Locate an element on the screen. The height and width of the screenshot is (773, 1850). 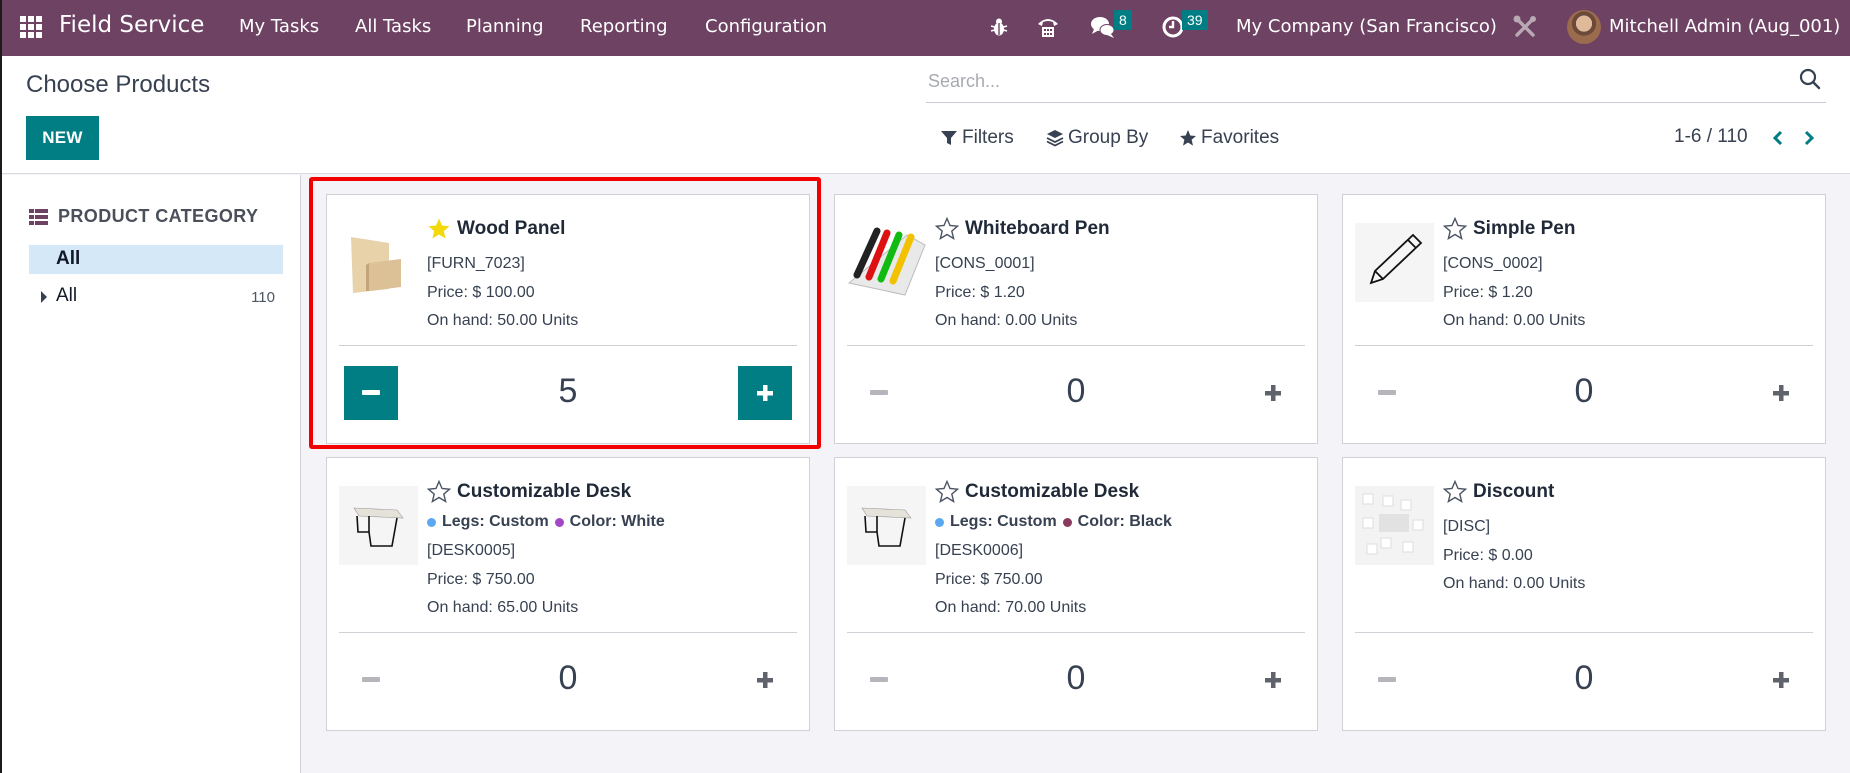
sidebar-item-label: All is located at coordinates (68, 258).